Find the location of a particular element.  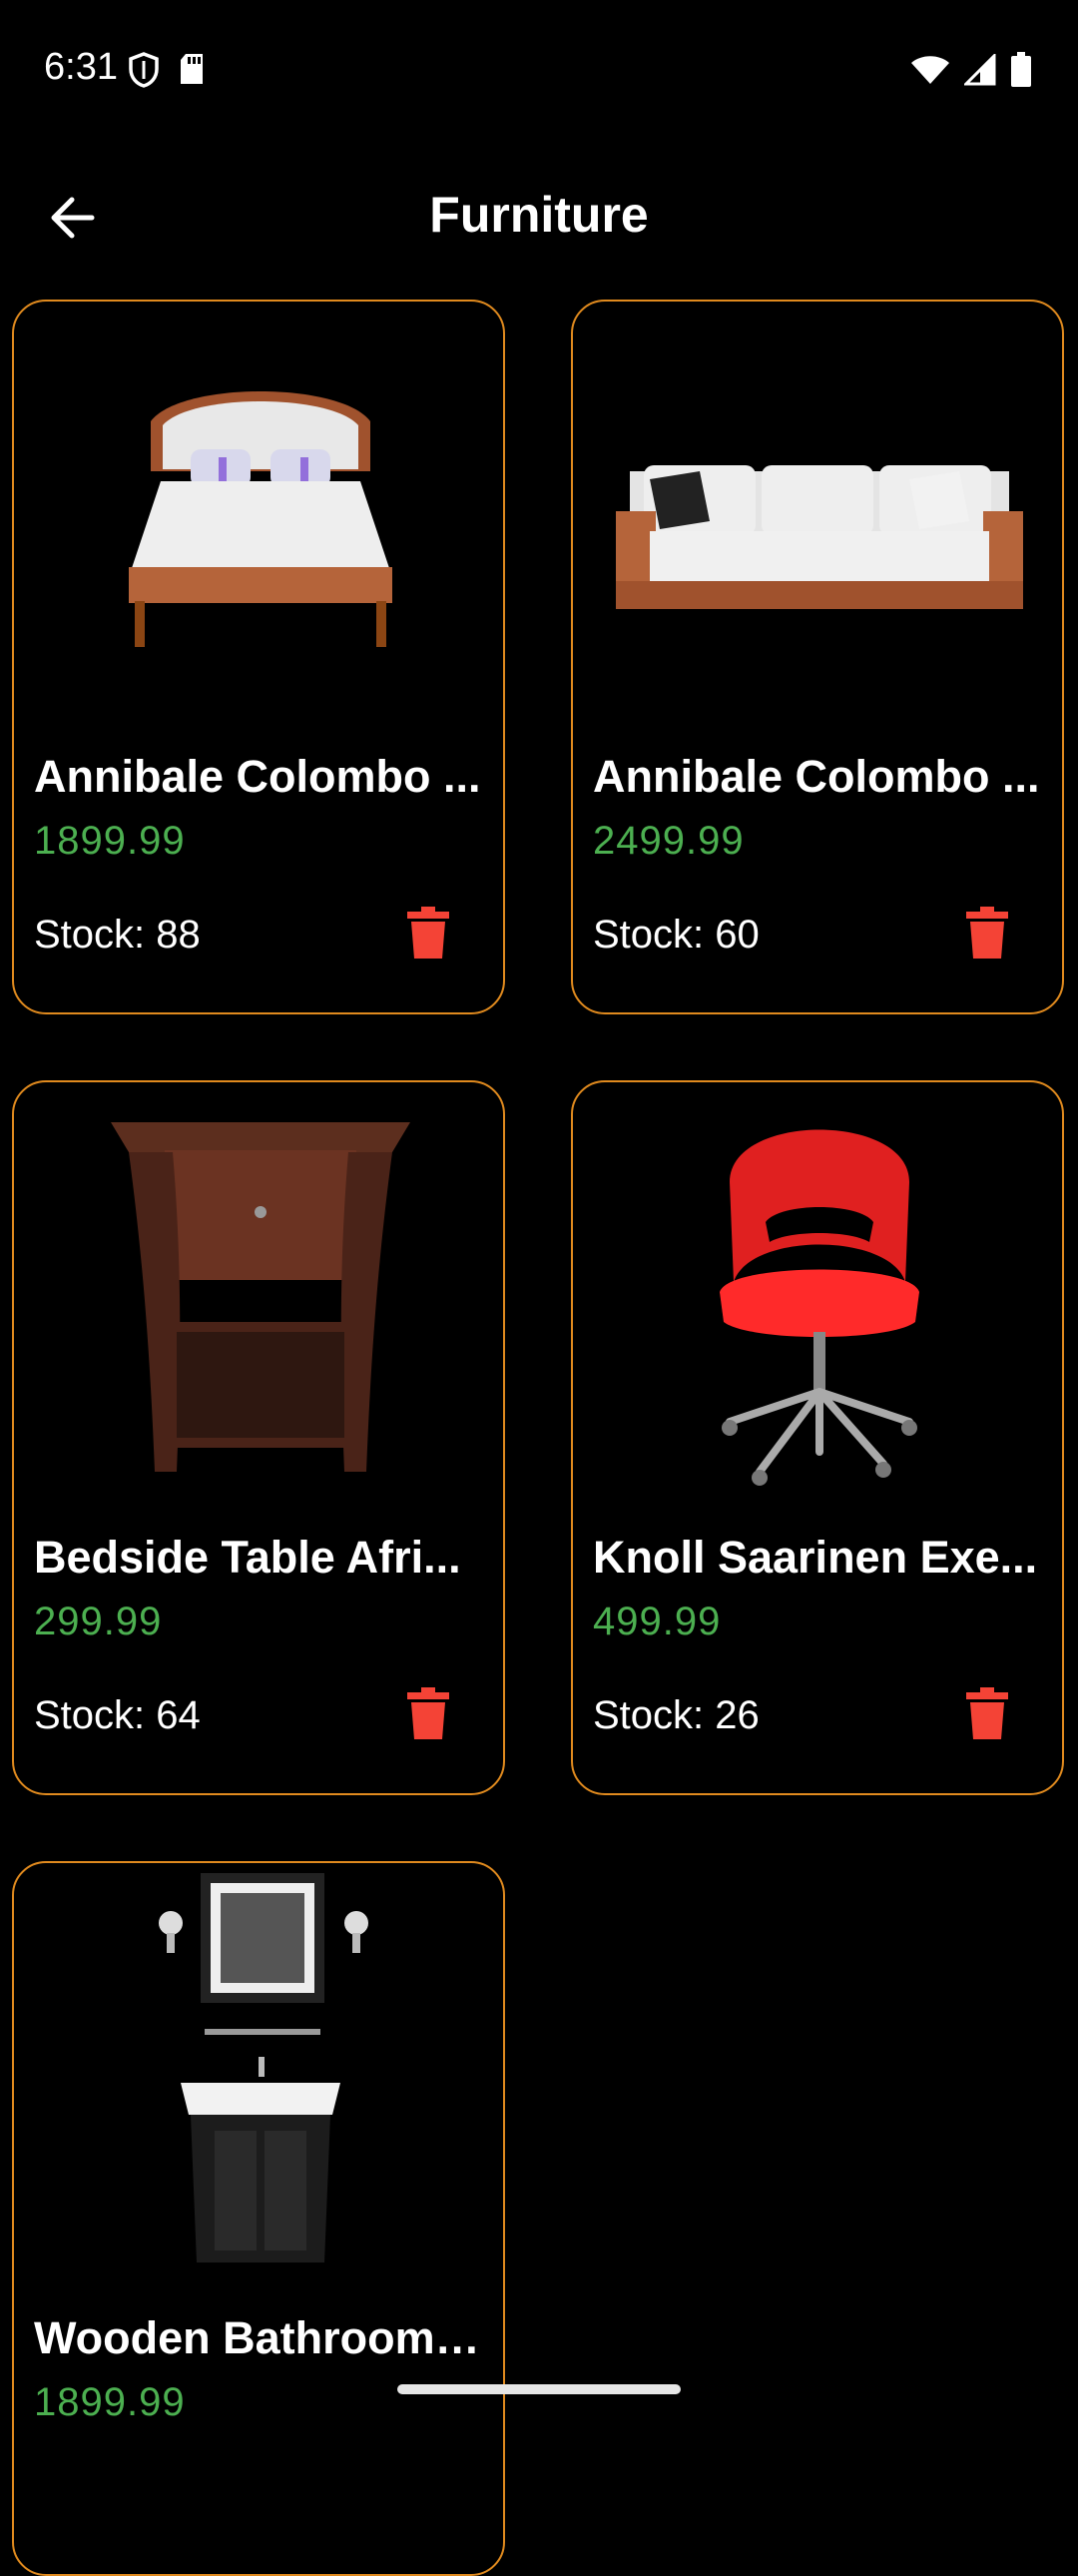

sofa-image is located at coordinates (817, 511).